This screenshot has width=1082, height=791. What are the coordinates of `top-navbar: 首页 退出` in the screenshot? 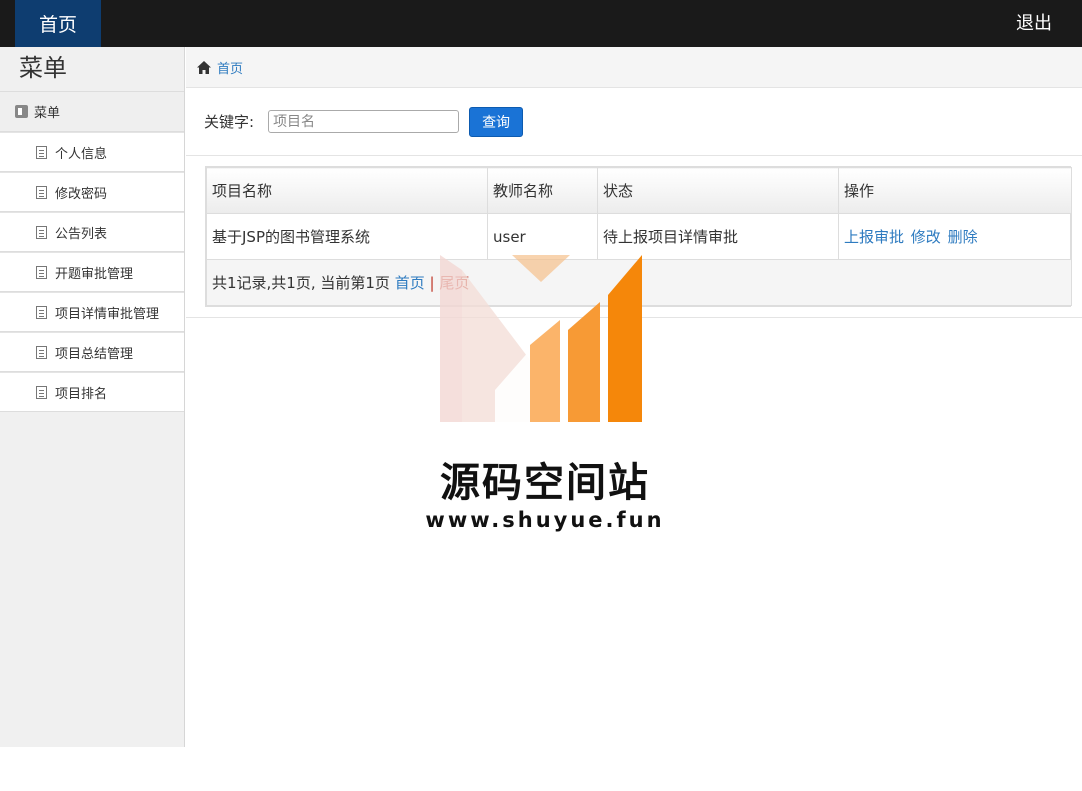 It's located at (541, 23).